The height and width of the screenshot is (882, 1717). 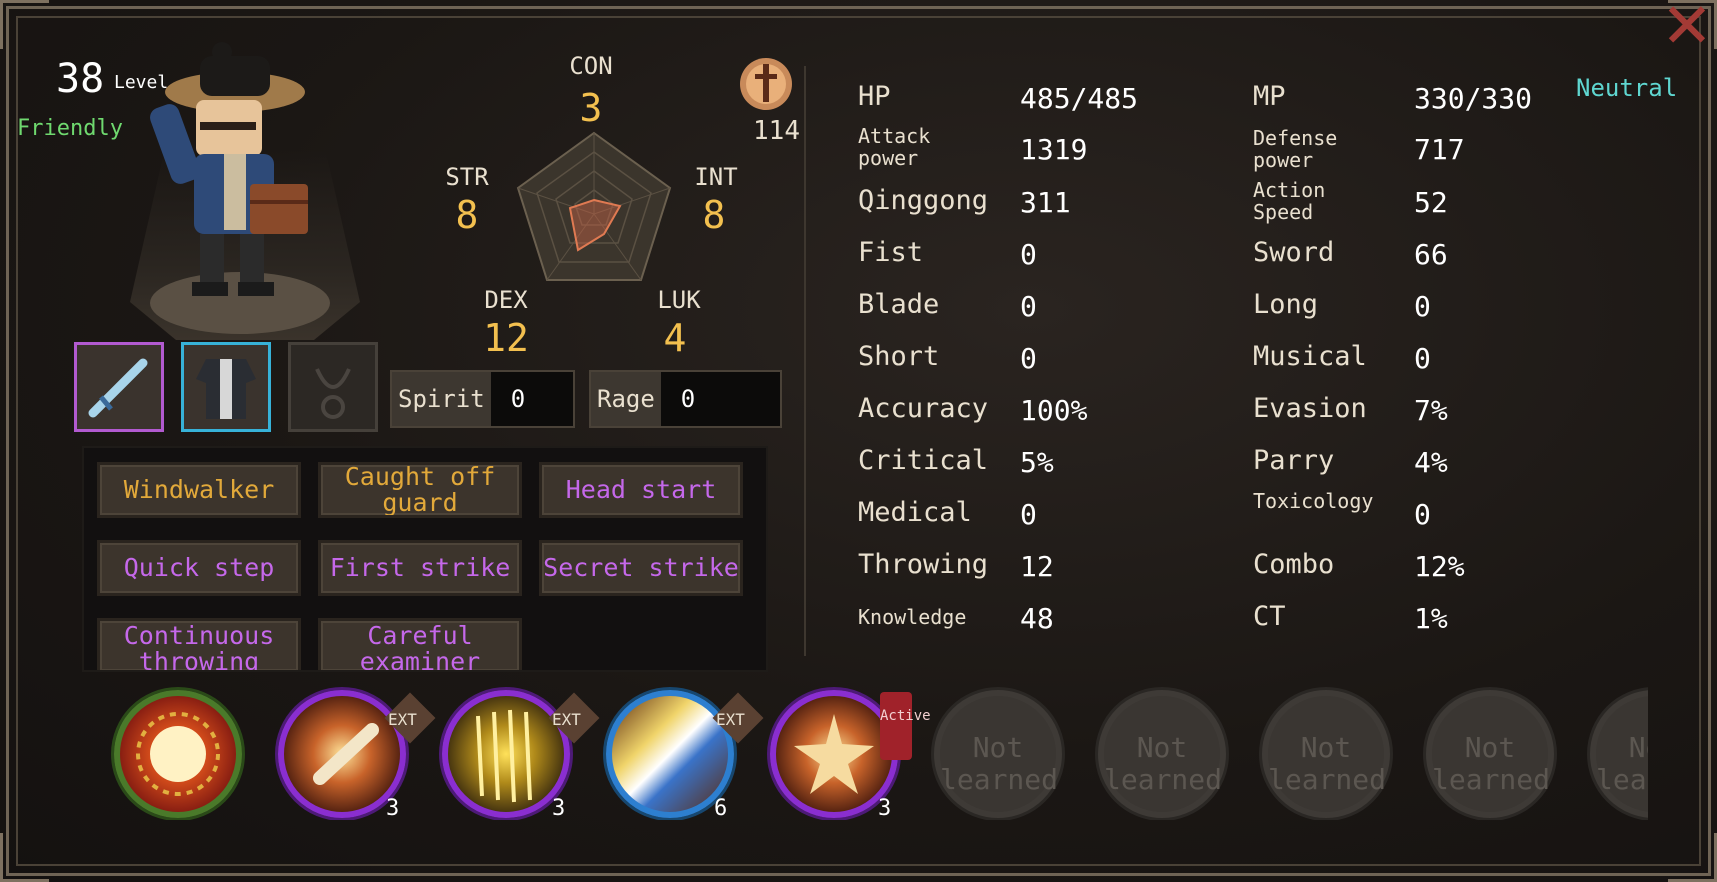 What do you see at coordinates (1431, 410) in the screenshot?
I see `stat-value: 7%` at bounding box center [1431, 410].